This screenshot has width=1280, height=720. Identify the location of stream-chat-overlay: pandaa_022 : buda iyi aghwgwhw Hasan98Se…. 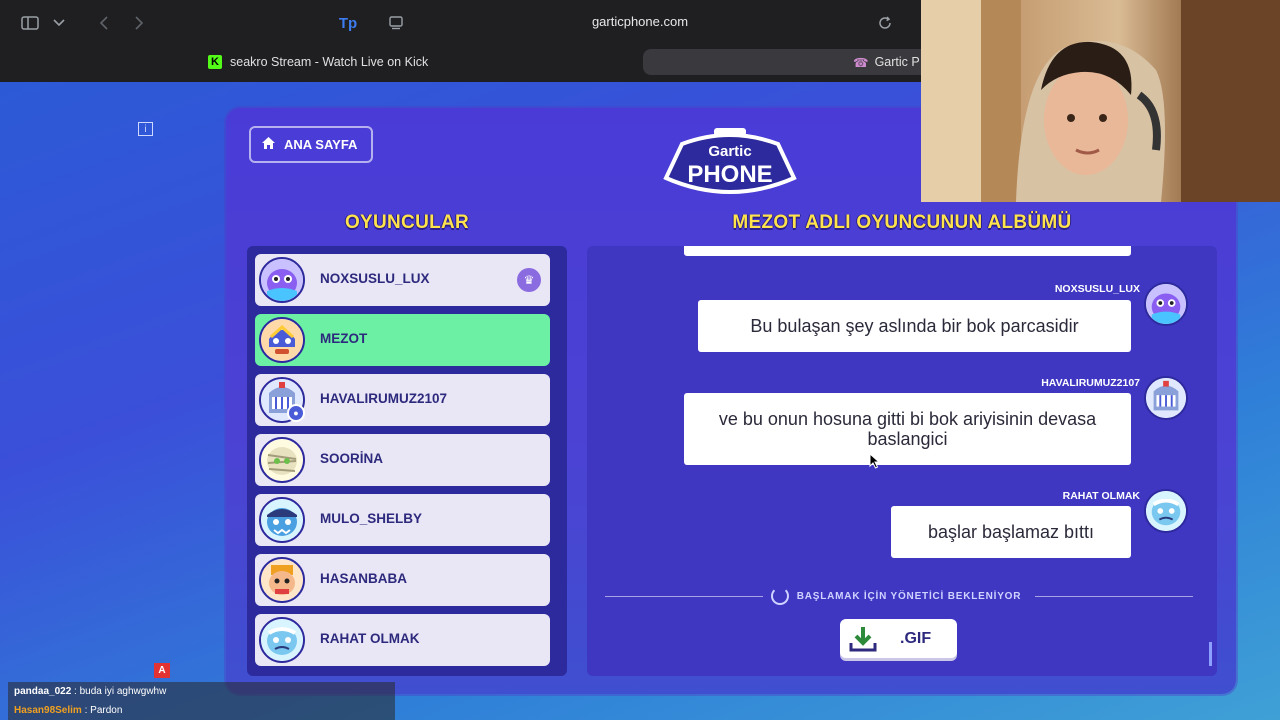
(201, 701).